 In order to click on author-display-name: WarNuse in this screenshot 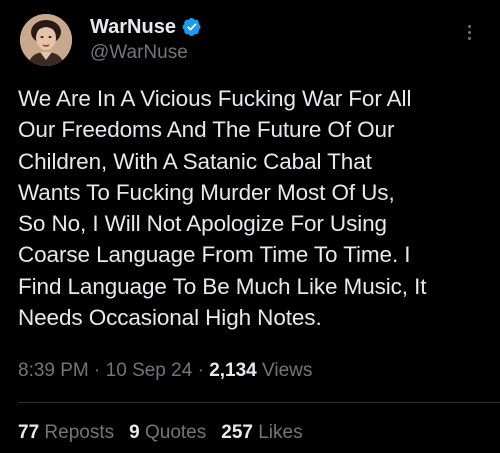, I will do `click(133, 27)`.